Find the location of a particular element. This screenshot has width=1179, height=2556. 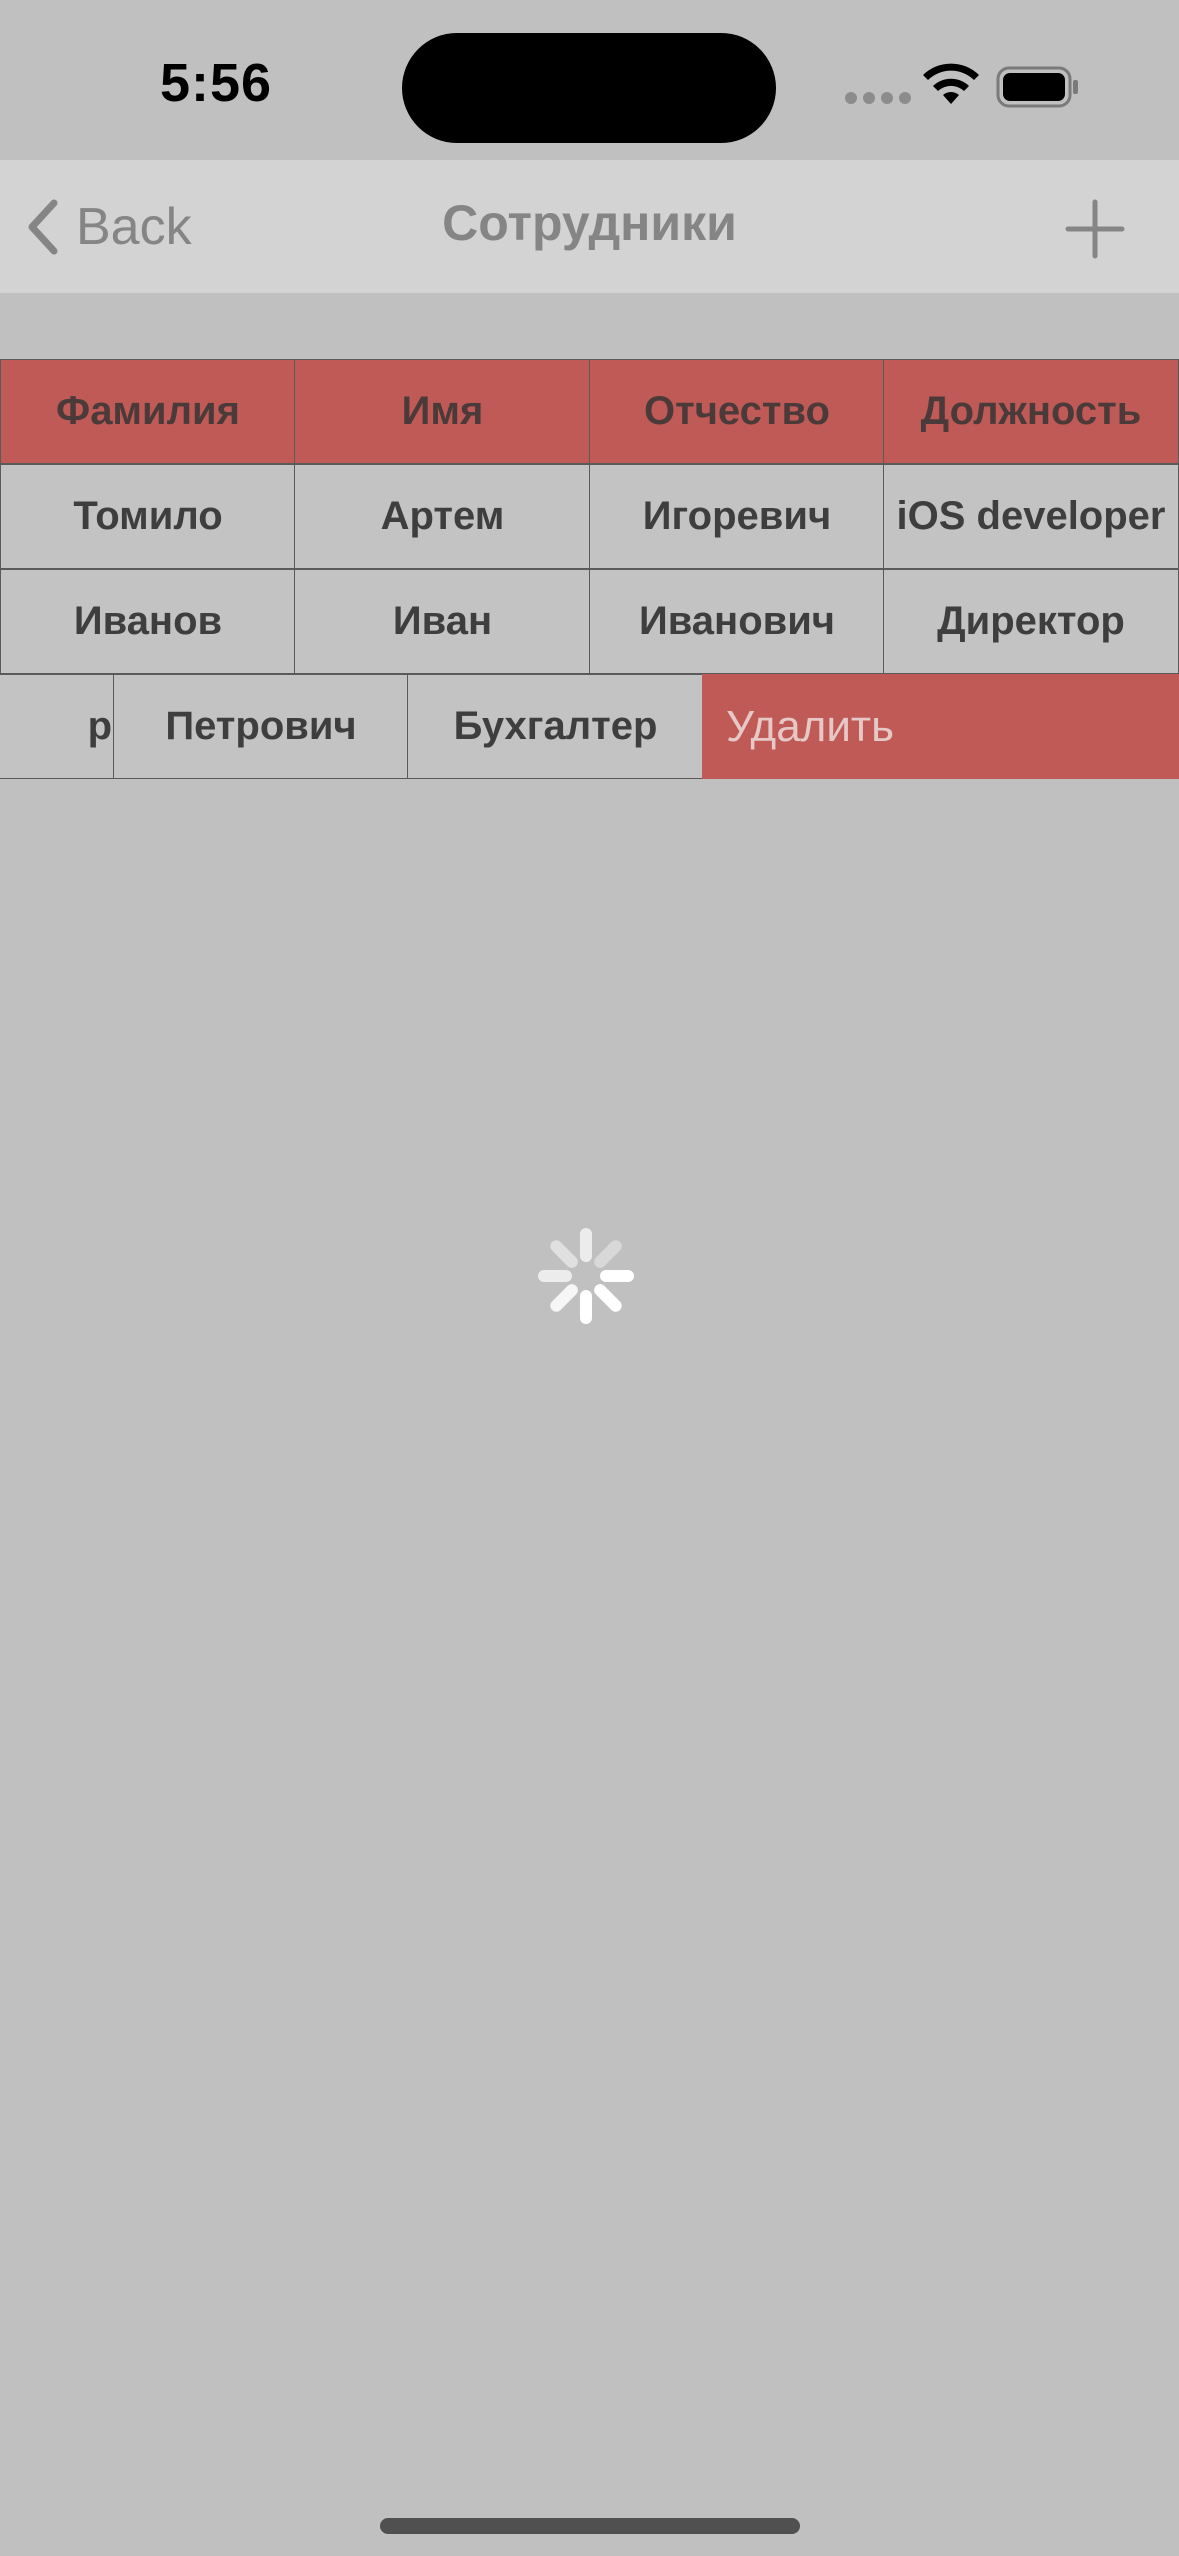

cell-firstname: Иван is located at coordinates (442, 621).